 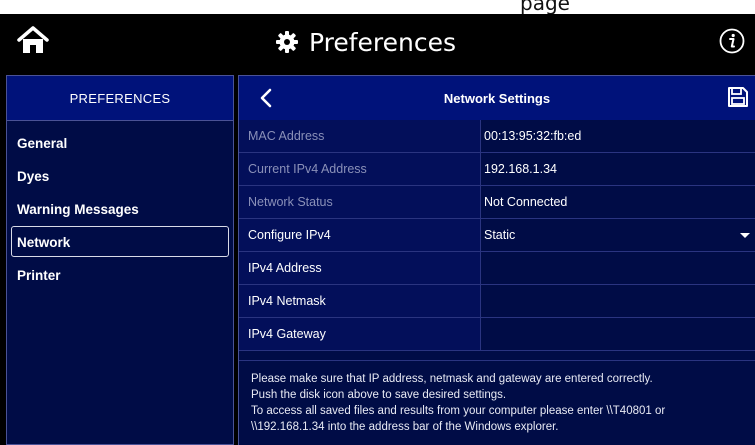 I want to click on save-button, so click(x=738, y=97).